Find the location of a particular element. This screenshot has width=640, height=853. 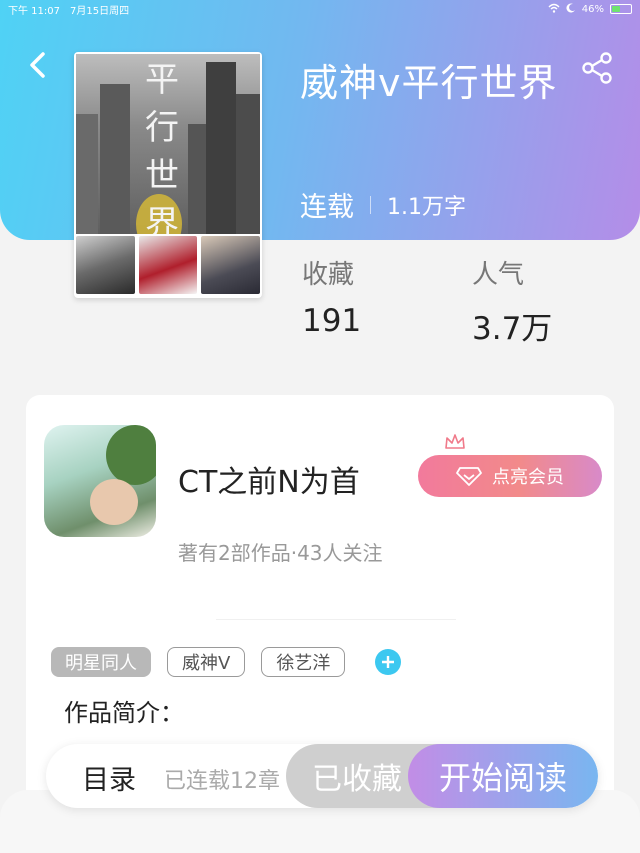

wifi-icon is located at coordinates (554, 9).